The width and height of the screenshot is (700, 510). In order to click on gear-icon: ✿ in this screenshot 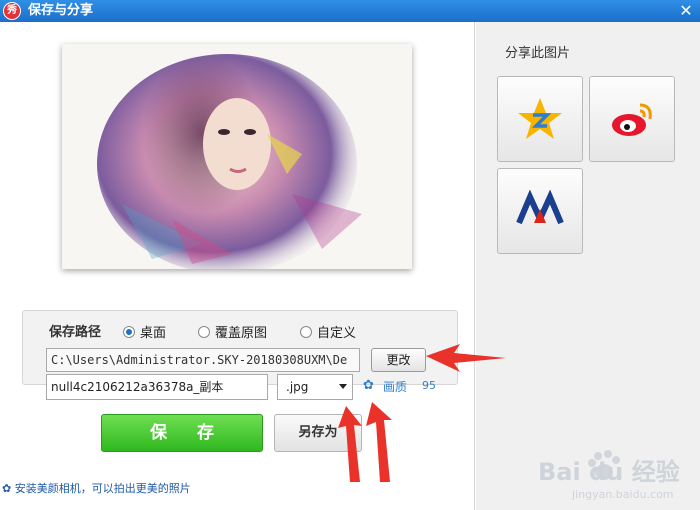, I will do `click(370, 386)`.